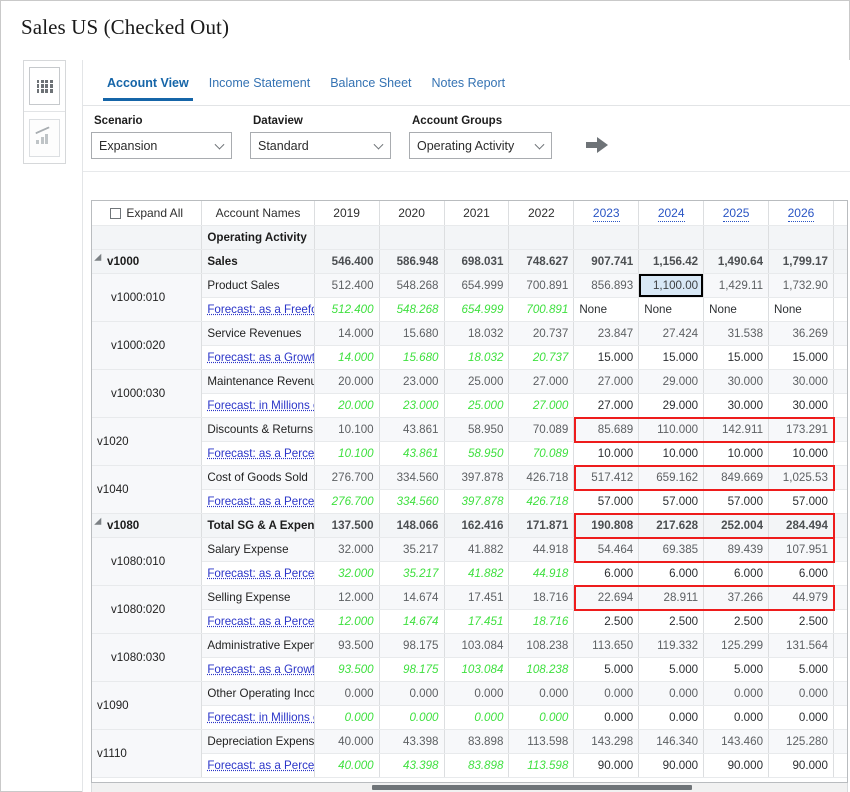  I want to click on forecast-historical-cell: 334.560, so click(412, 501).